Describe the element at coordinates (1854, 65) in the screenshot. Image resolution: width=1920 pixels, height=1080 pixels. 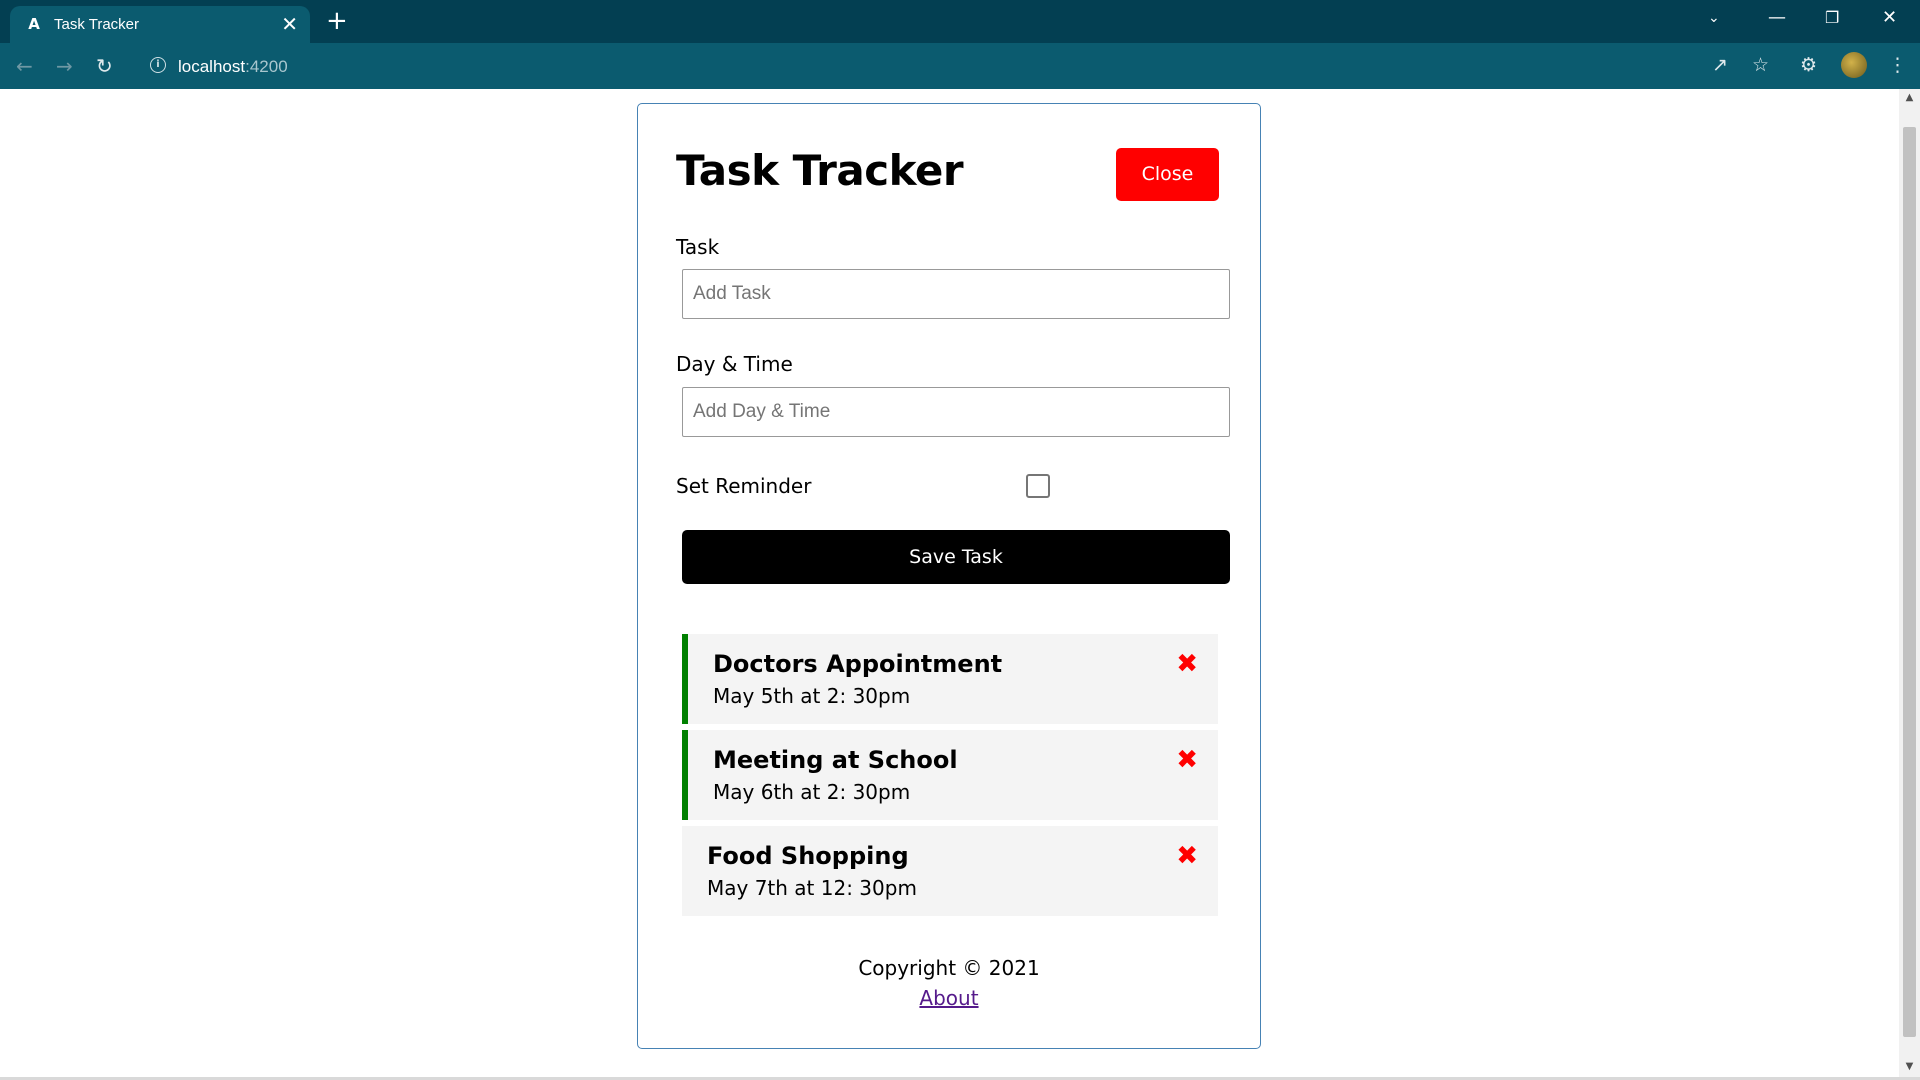
I see `profile-avatar` at that location.